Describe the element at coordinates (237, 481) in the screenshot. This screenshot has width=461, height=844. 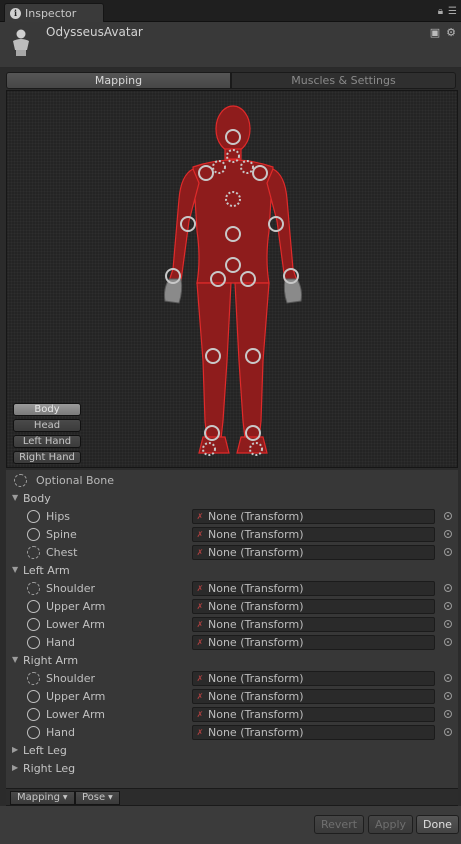
I see `optional-bone-legend: Optional Bone` at that location.